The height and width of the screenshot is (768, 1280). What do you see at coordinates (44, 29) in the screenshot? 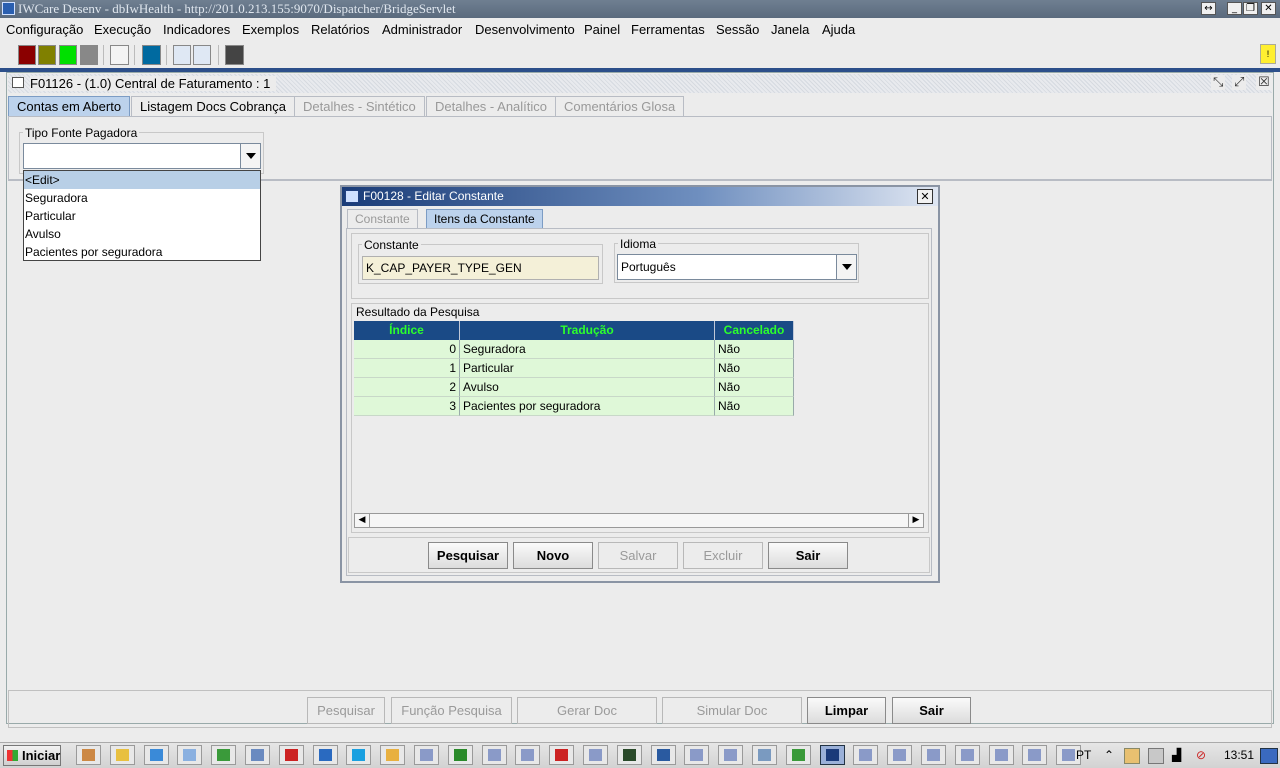
I see `menu-configuracao: Configuração` at bounding box center [44, 29].